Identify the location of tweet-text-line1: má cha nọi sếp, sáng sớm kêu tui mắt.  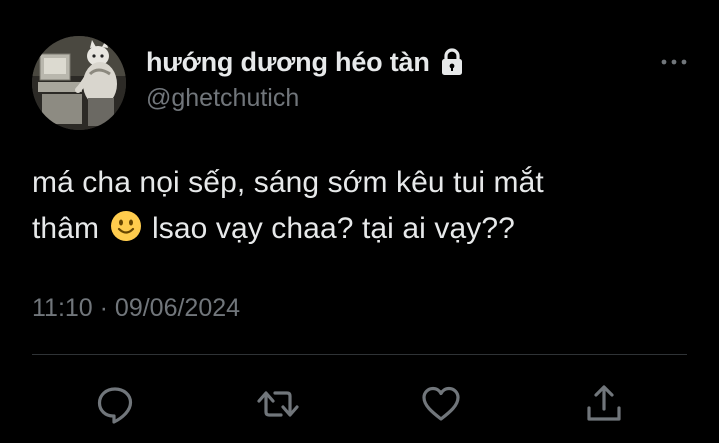
(288, 182).